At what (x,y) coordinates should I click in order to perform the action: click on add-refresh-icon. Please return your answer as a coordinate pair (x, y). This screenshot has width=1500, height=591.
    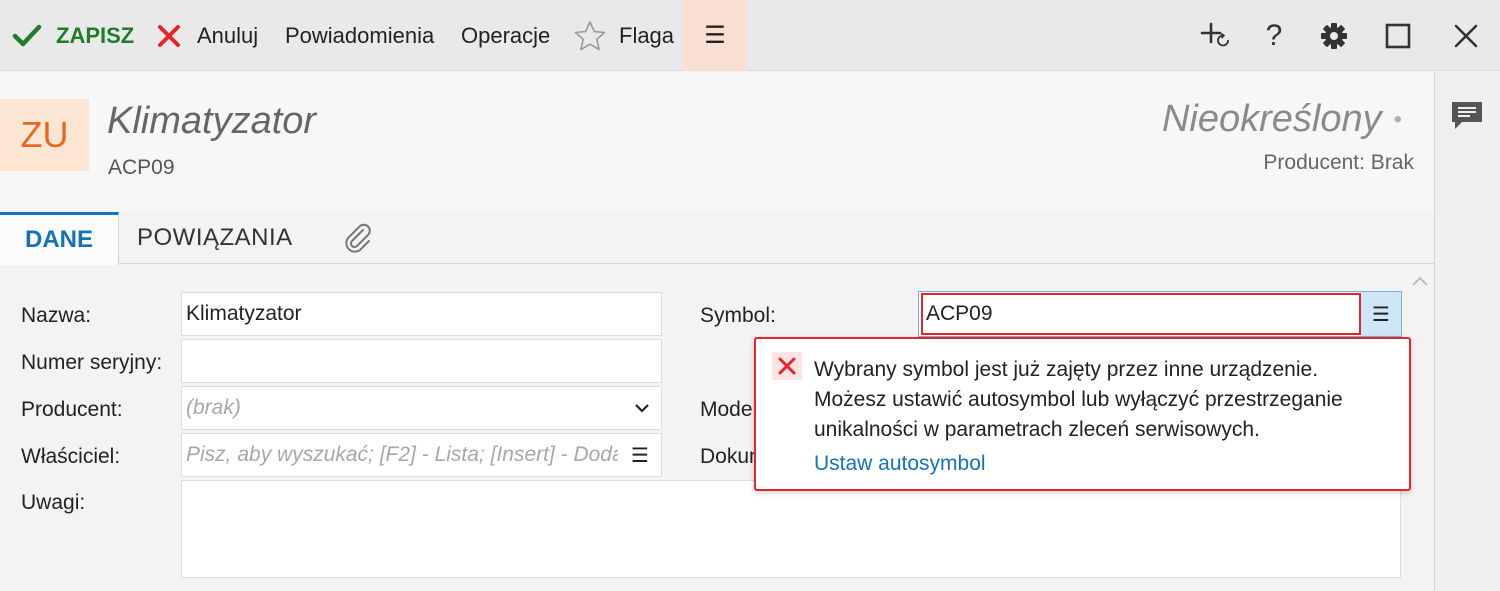
    Looking at the image, I should click on (1214, 34).